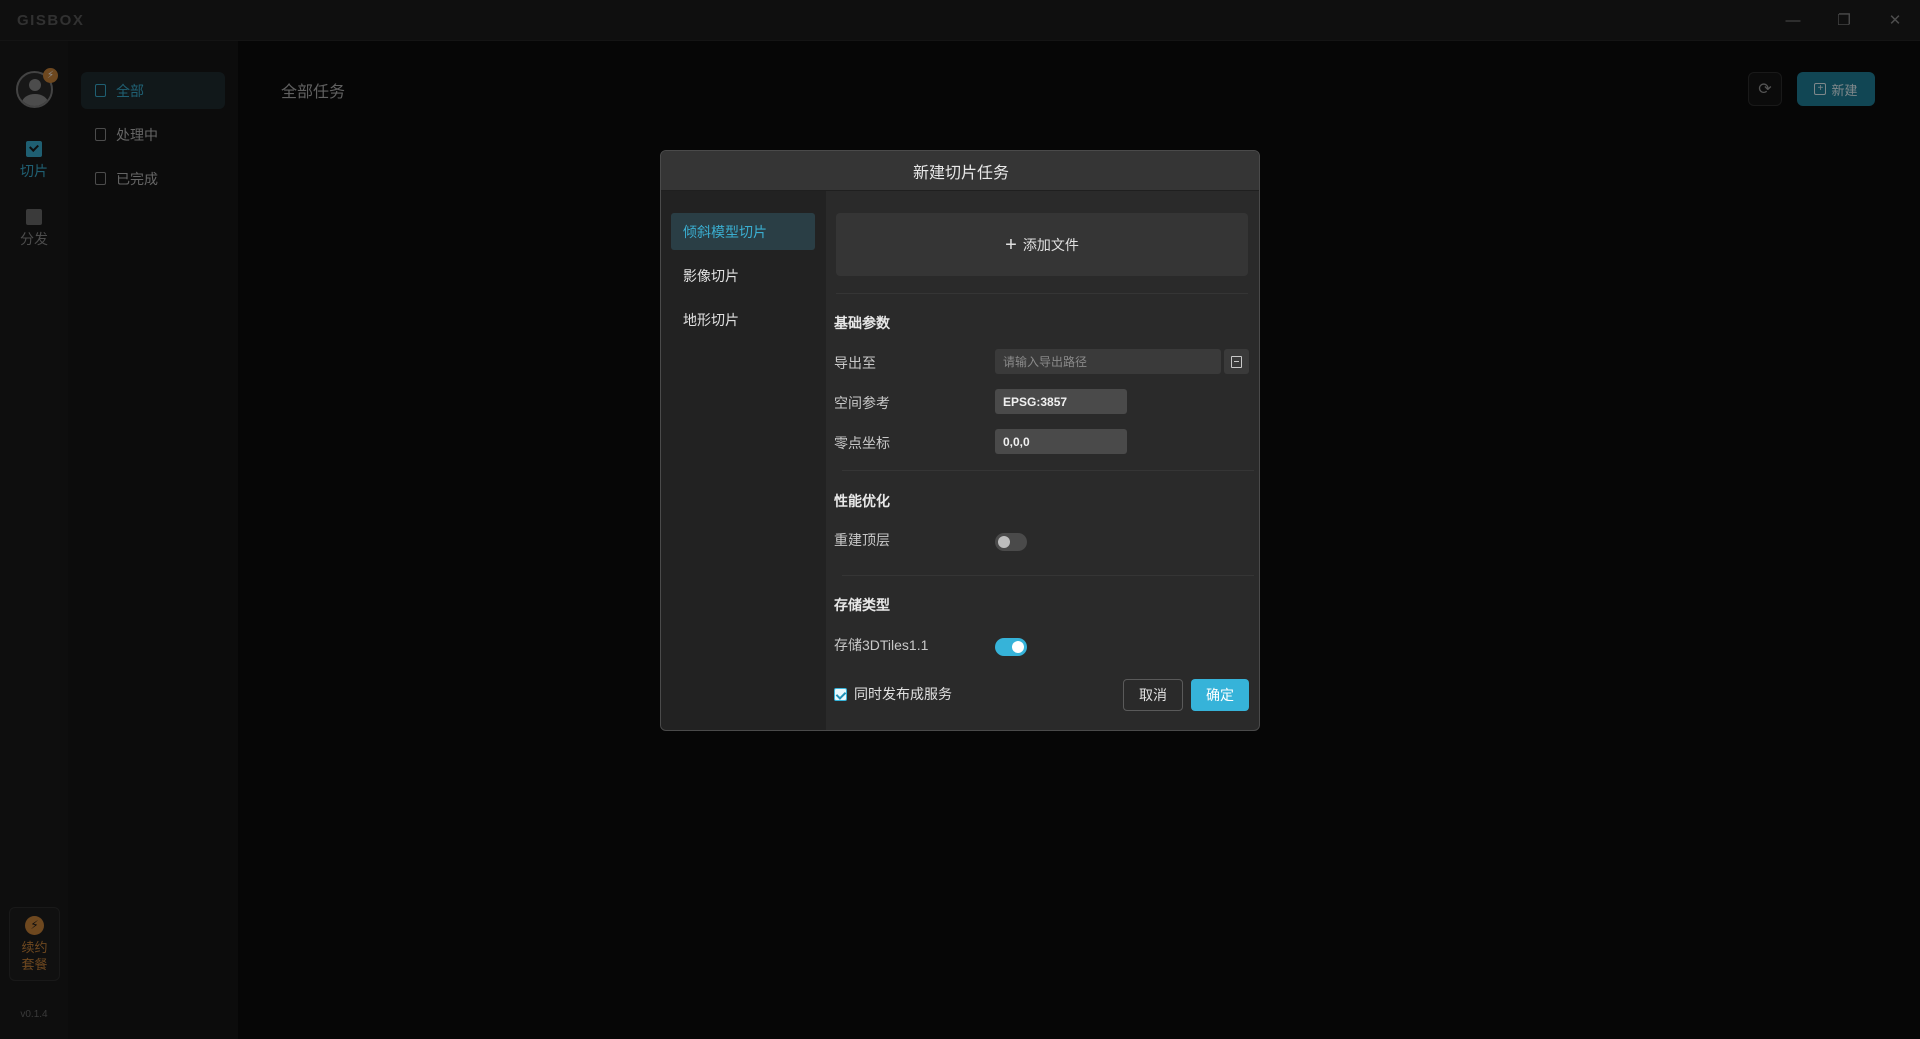 The image size is (1920, 1039). I want to click on add-file-label: 添加文件, so click(1050, 244).